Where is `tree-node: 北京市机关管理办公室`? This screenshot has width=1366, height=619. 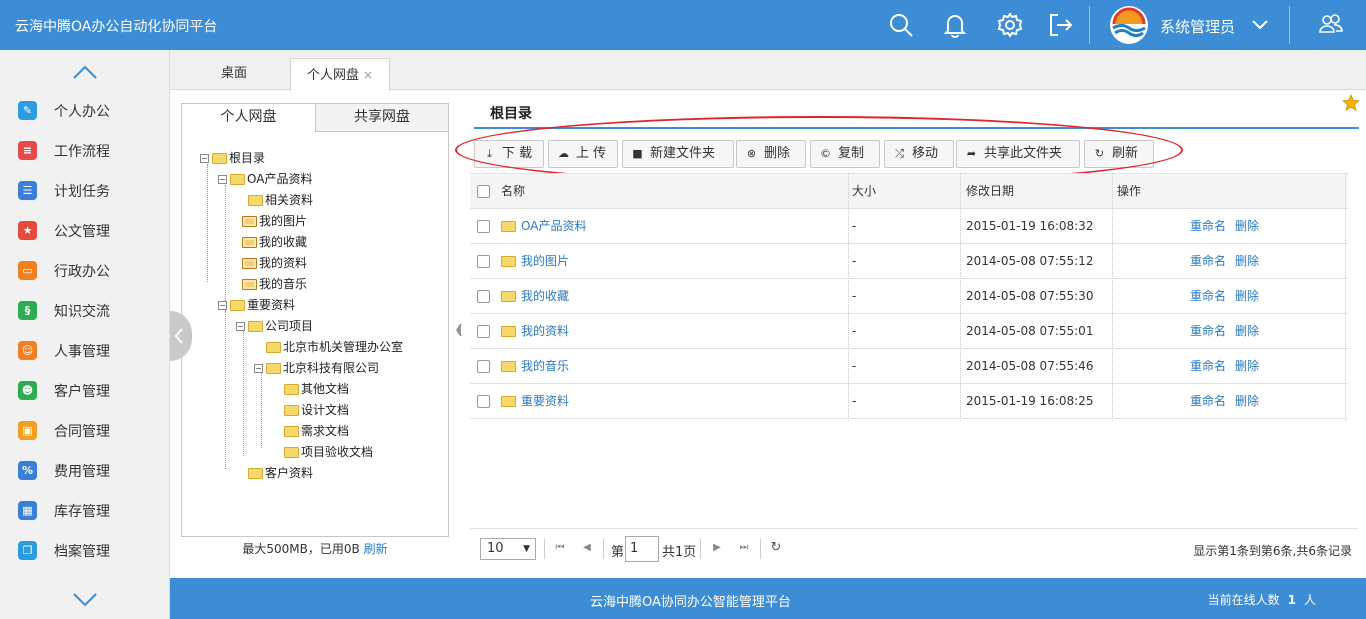 tree-node: 北京市机关管理办公室 is located at coordinates (328, 347).